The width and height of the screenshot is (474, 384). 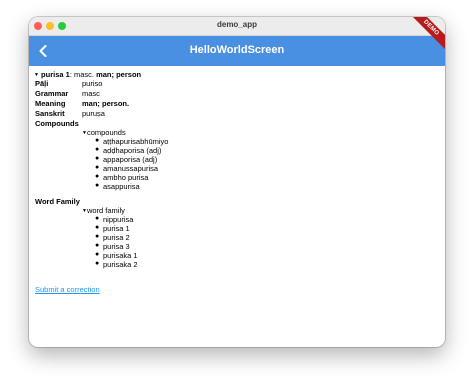 What do you see at coordinates (42, 83) in the screenshot?
I see `row-label-pali: Pāḷi` at bounding box center [42, 83].